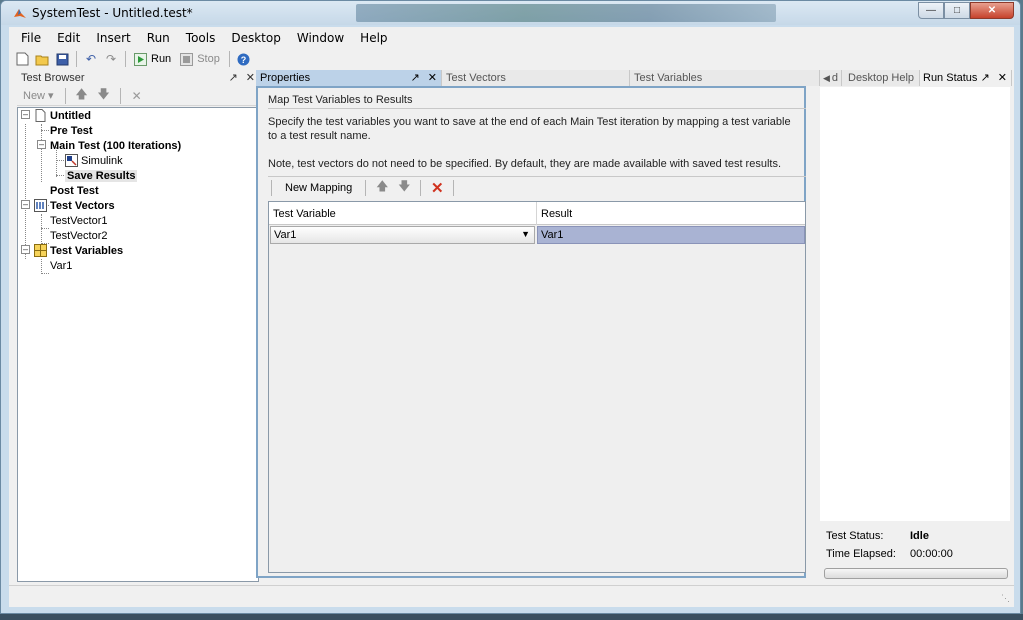  What do you see at coordinates (31, 38) in the screenshot?
I see `menu-file: File` at bounding box center [31, 38].